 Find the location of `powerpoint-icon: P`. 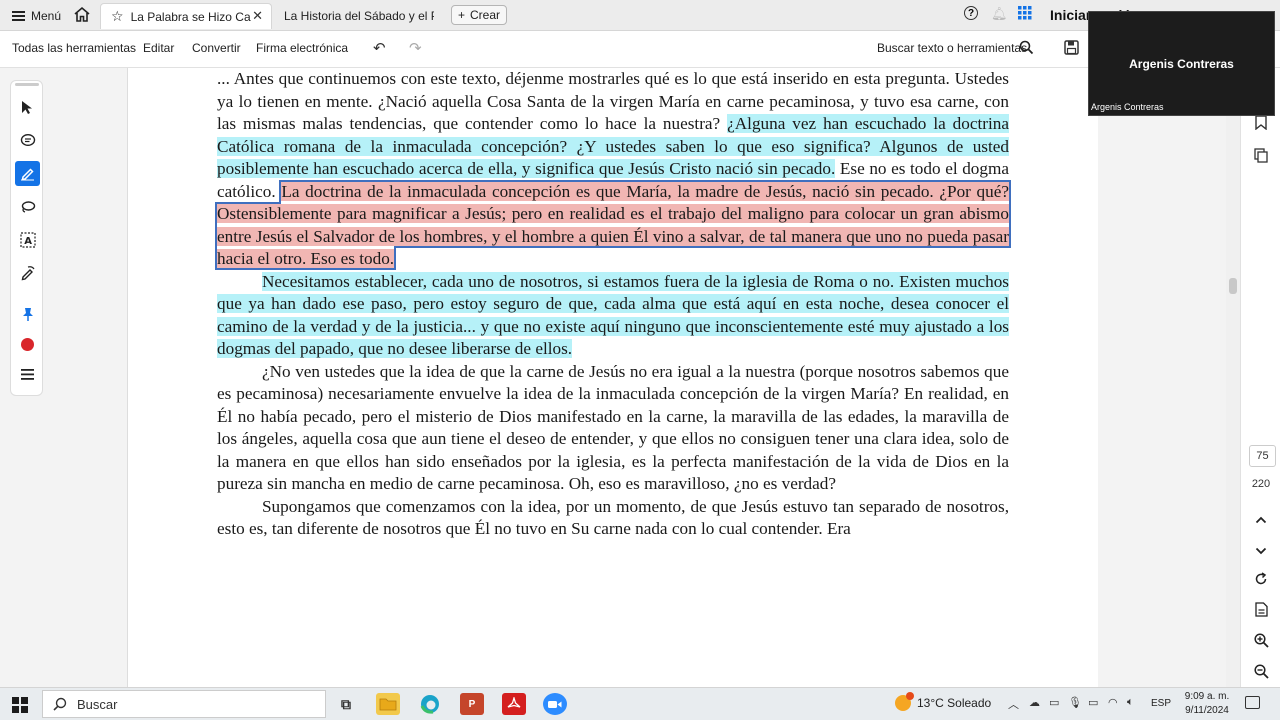

powerpoint-icon: P is located at coordinates (472, 704).